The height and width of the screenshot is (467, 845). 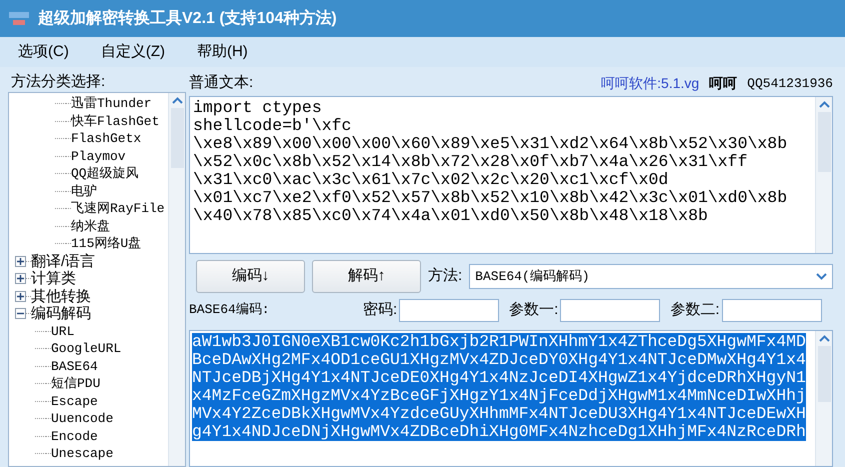 What do you see at coordinates (450, 216) in the screenshot?
I see `text-line: \x40\x78\x85\xc0\x74\x4a\x01\xd0\x50\x8b\x48\x18\x8b` at bounding box center [450, 216].